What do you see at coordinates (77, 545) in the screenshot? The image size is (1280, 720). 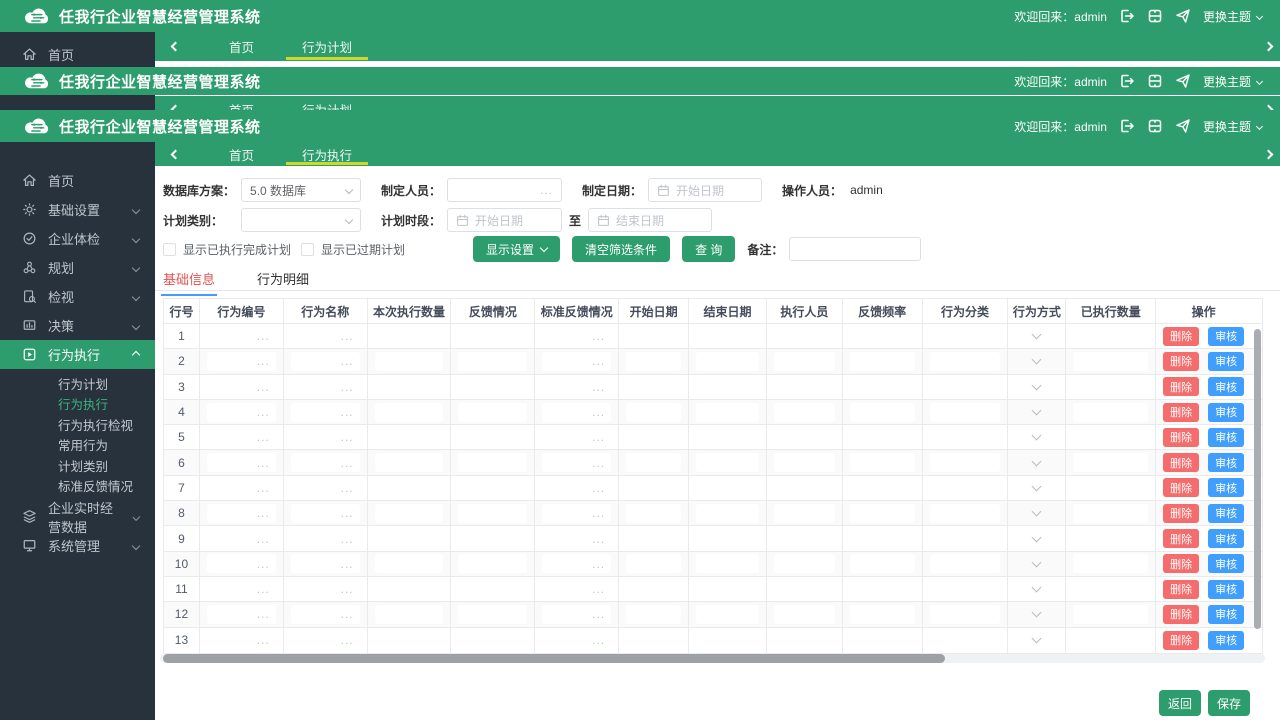 I see `sidebar-item-system-mgmt: 系统管理` at bounding box center [77, 545].